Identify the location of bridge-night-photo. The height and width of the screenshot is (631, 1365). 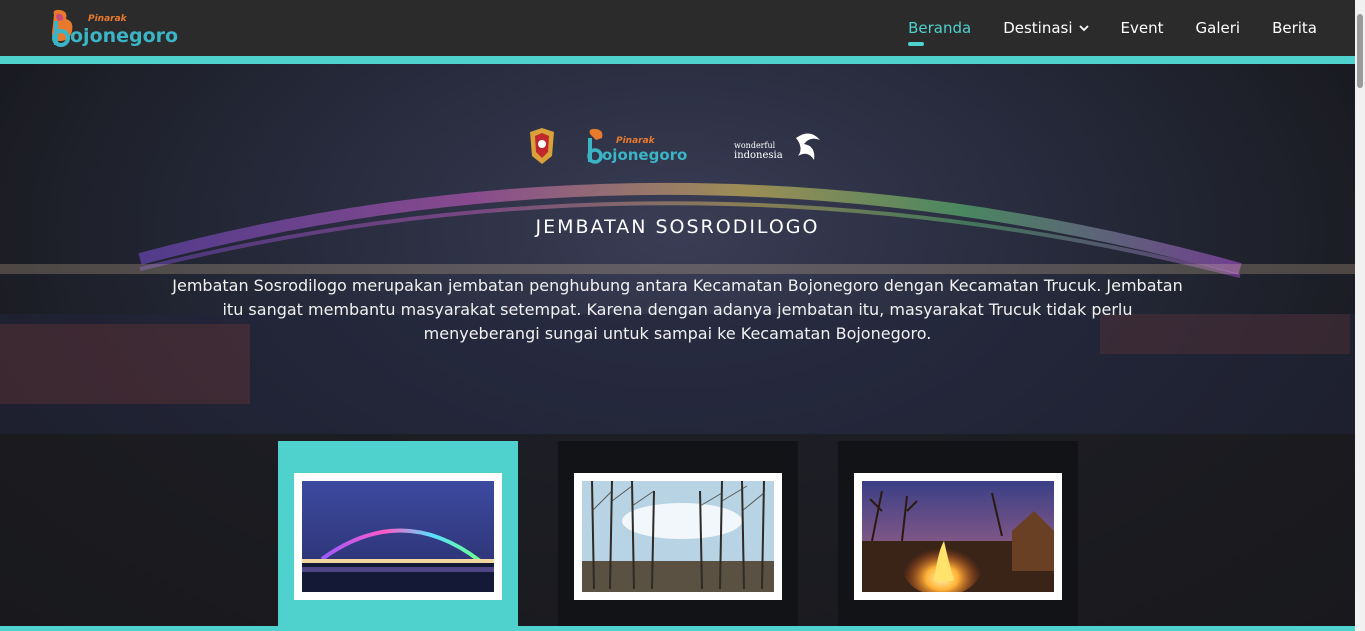
(398, 536).